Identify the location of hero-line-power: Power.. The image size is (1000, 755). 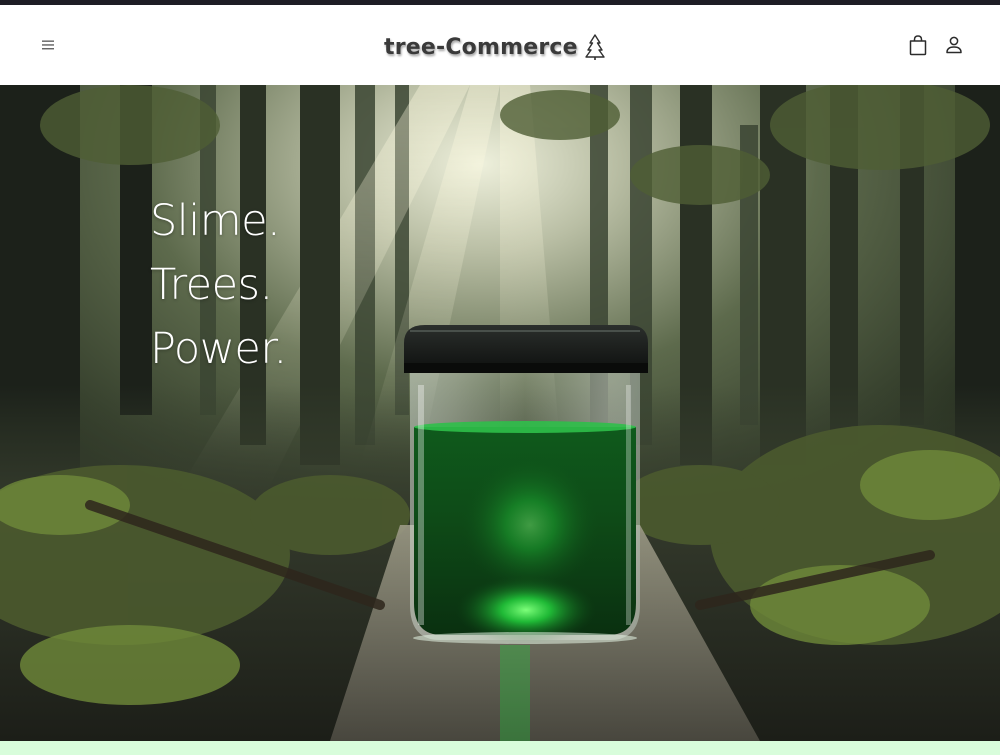
(218, 349).